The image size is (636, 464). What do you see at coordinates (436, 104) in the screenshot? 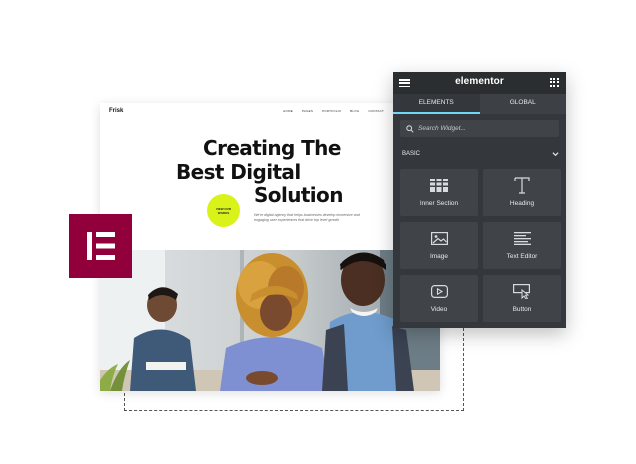
I see `tab-elements: ELEMENTS` at bounding box center [436, 104].